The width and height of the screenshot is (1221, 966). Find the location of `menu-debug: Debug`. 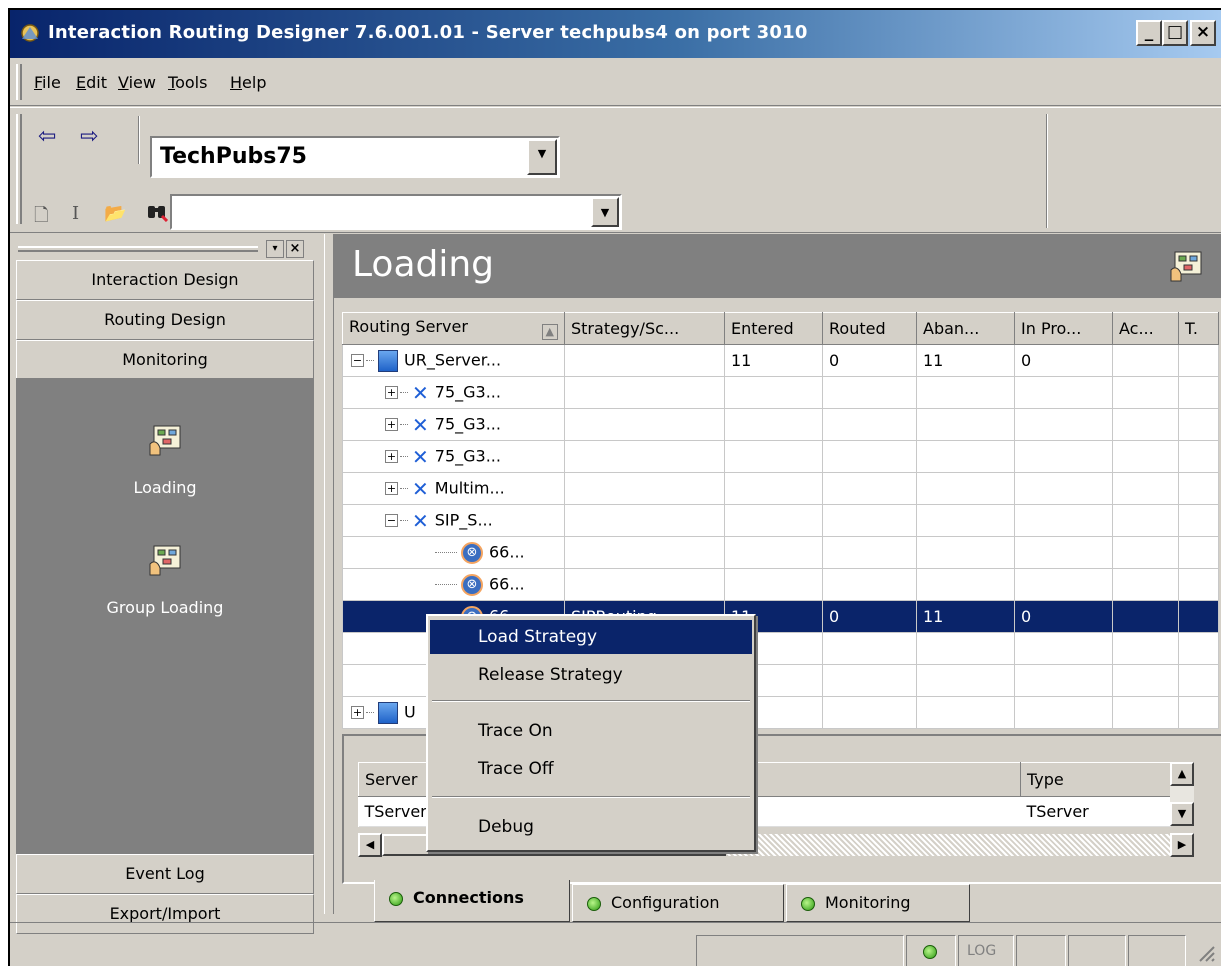

menu-debug: Debug is located at coordinates (591, 827).